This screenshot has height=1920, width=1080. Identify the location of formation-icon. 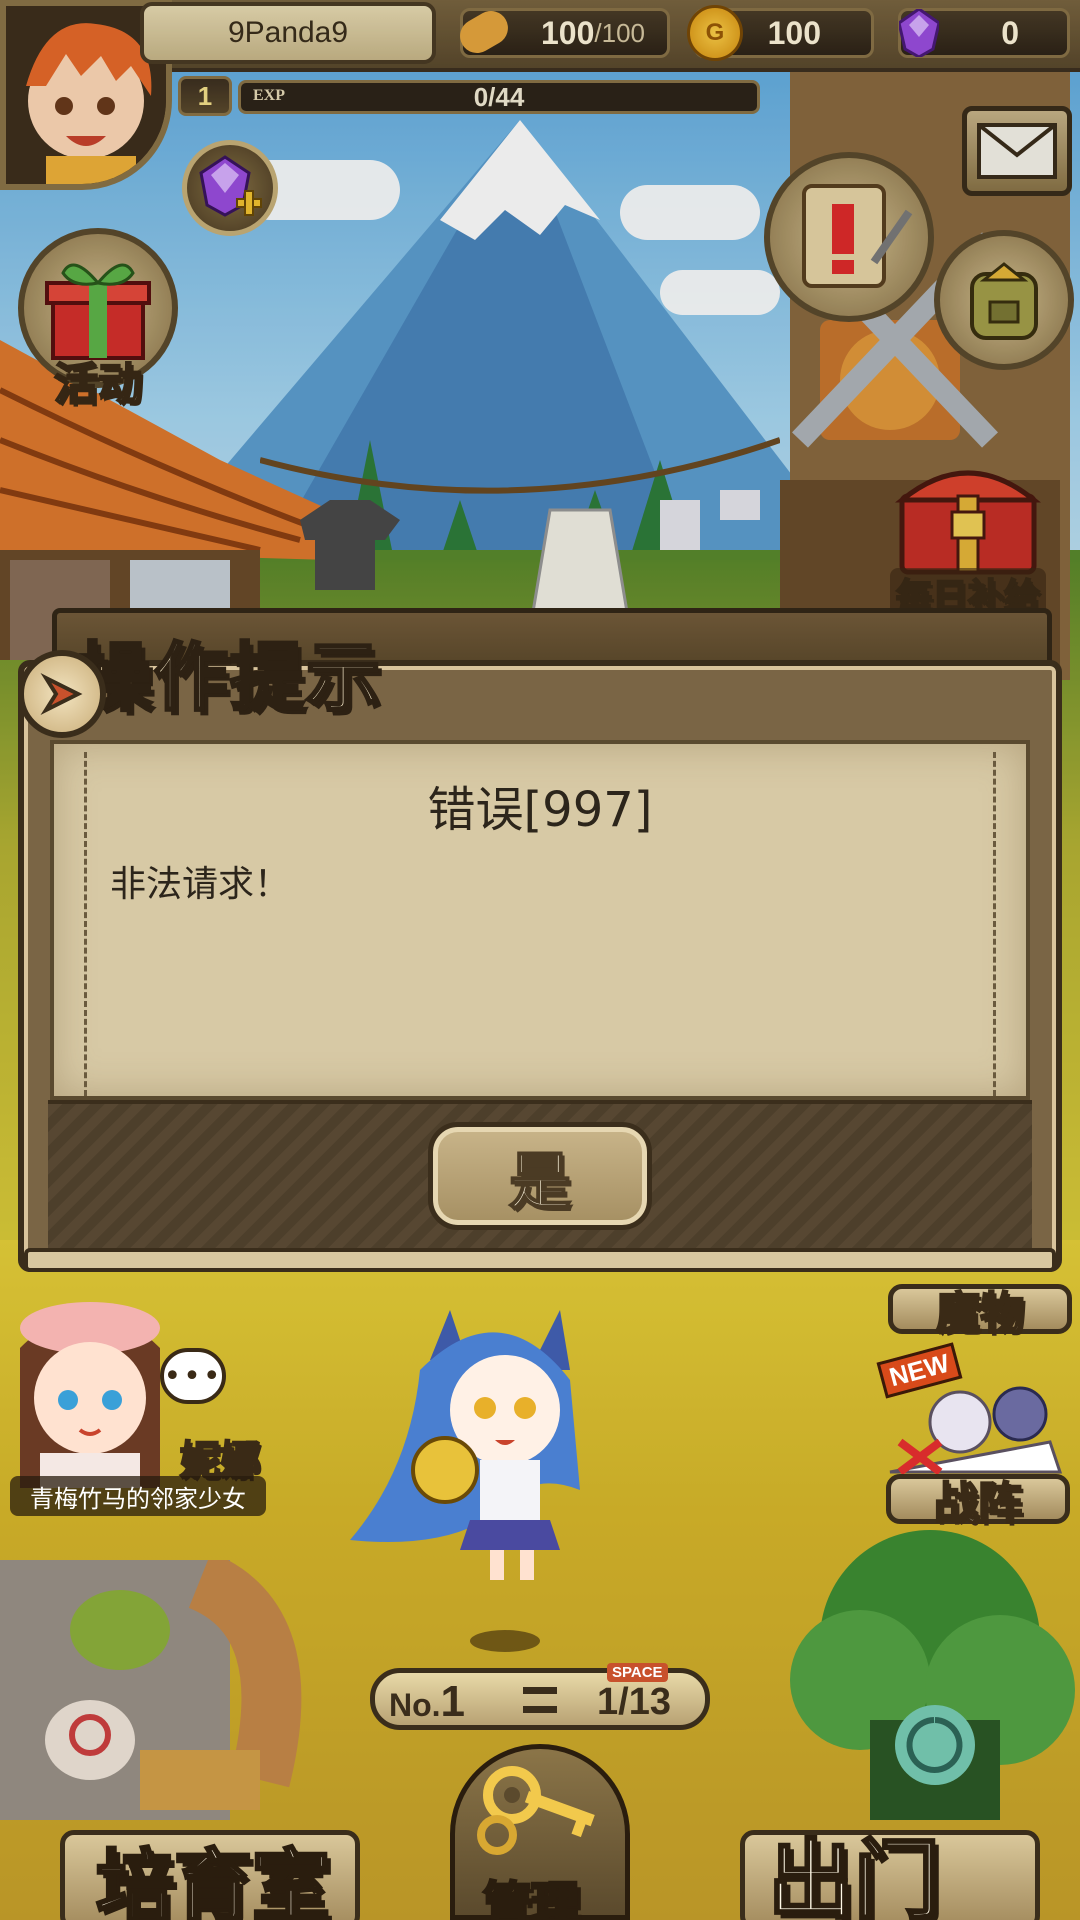
(976, 1431).